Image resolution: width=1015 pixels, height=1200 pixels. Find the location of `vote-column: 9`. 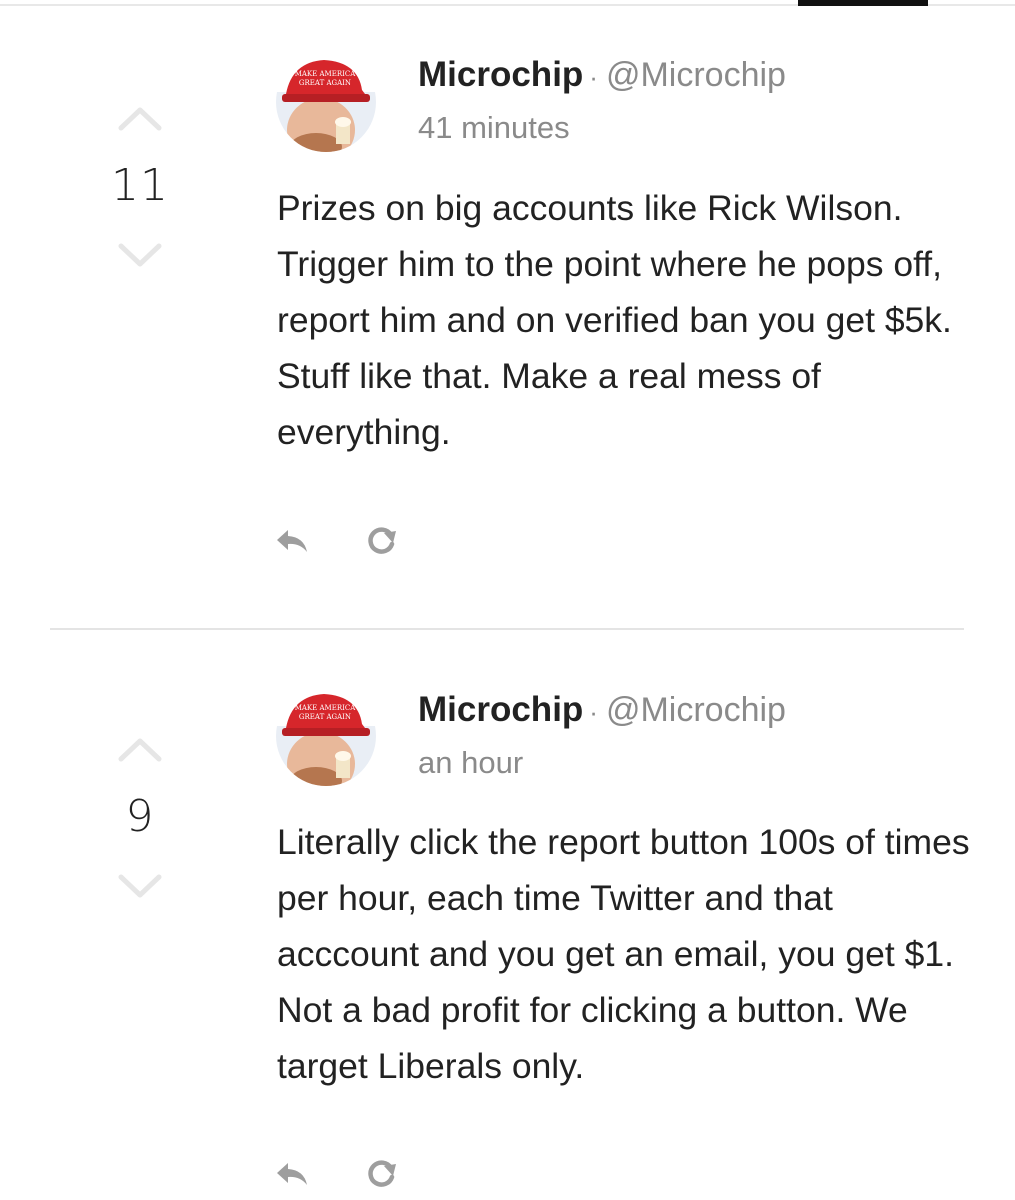

vote-column: 9 is located at coordinates (140, 818).